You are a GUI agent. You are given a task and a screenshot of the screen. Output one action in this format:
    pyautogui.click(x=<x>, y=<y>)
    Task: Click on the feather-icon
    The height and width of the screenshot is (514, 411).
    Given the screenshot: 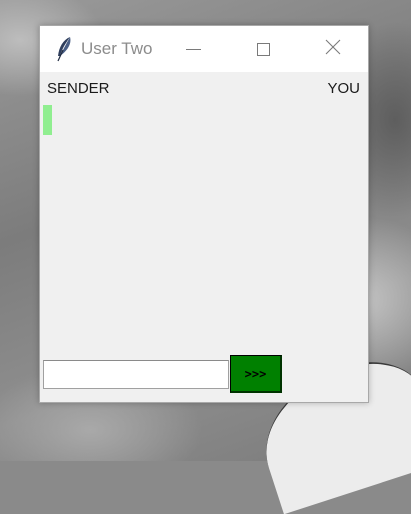 What is the action you would take?
    pyautogui.click(x=64, y=49)
    